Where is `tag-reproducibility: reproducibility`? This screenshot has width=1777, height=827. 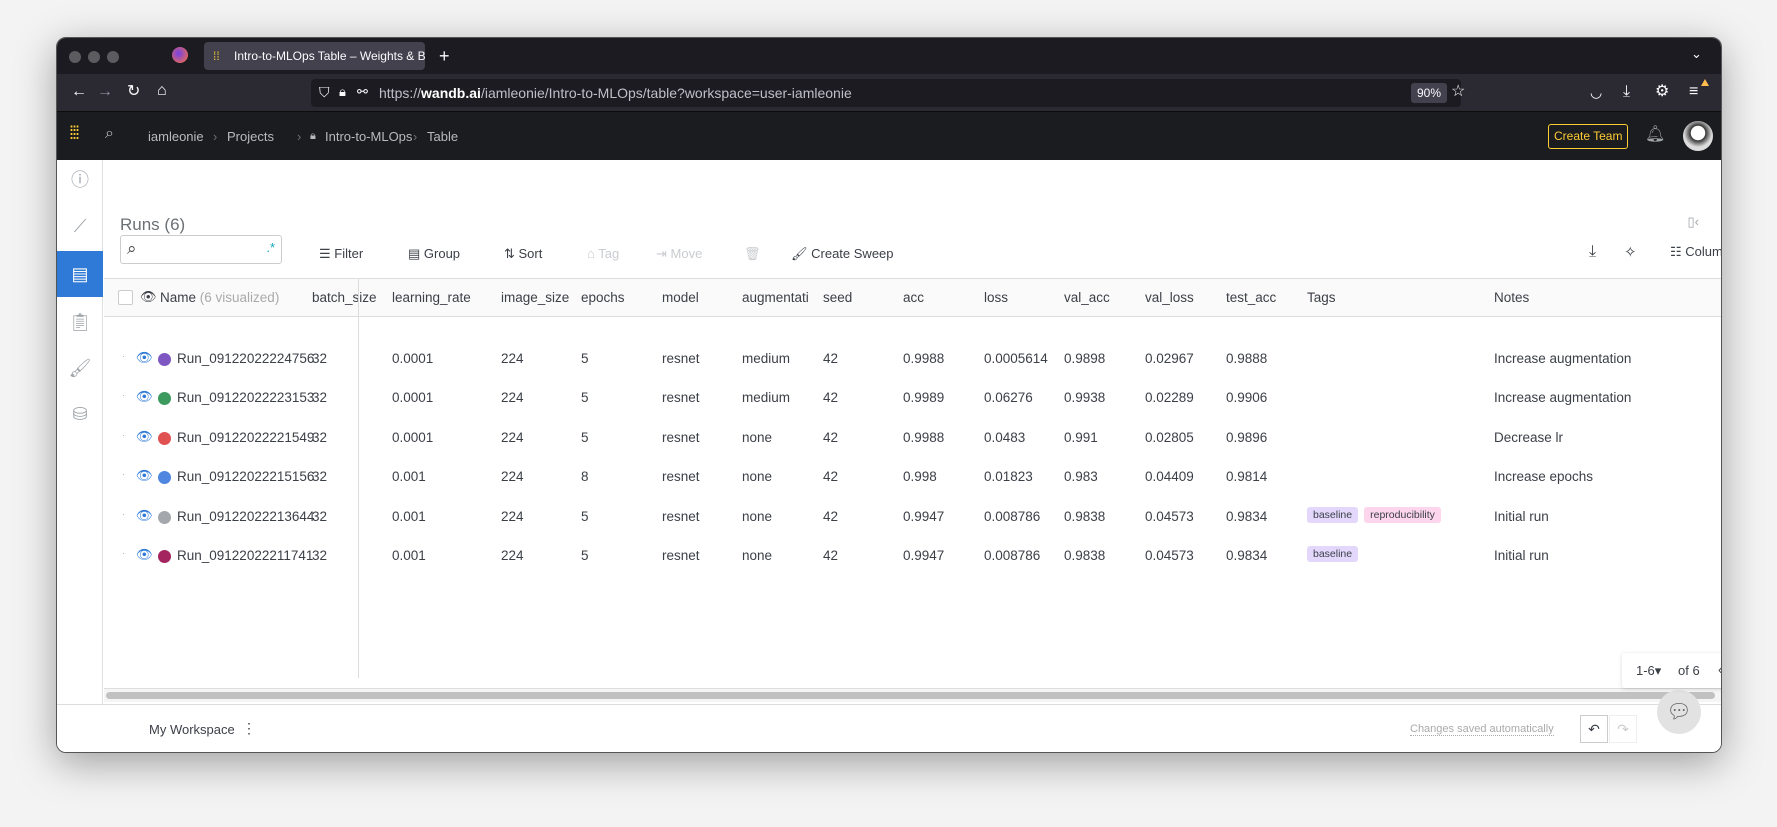 tag-reproducibility: reproducibility is located at coordinates (1402, 514).